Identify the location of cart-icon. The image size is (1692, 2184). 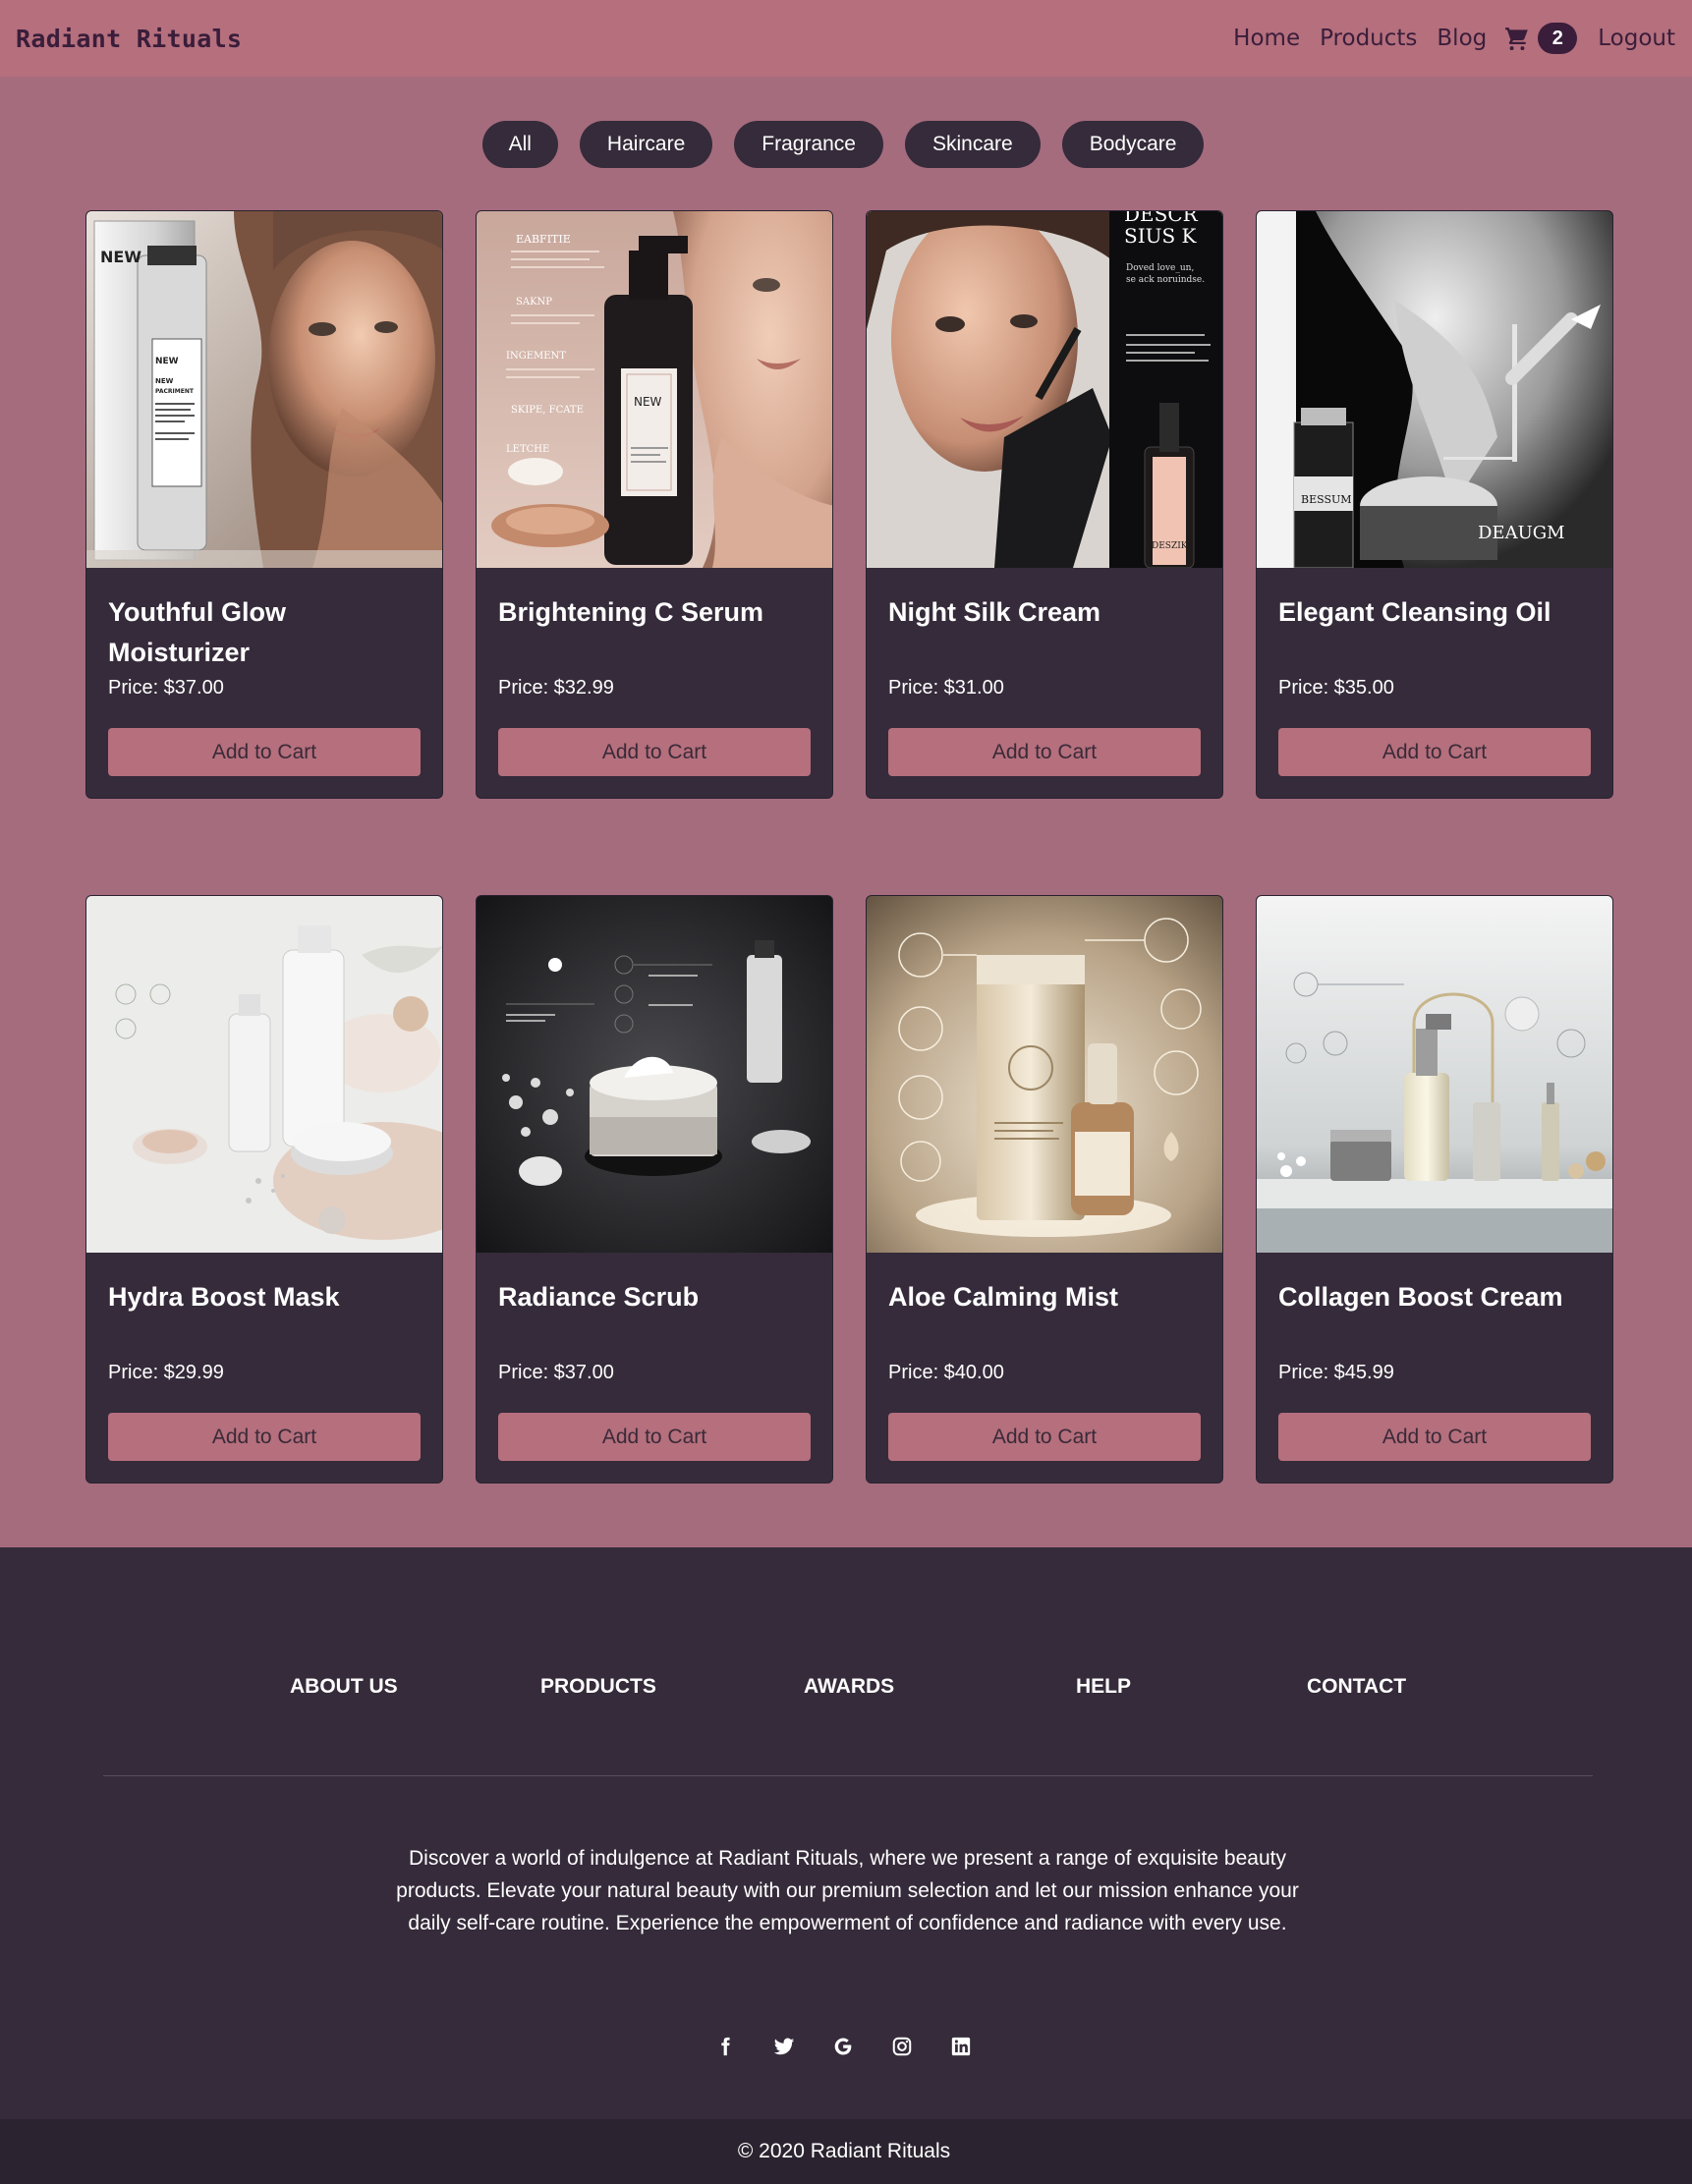
(1517, 39).